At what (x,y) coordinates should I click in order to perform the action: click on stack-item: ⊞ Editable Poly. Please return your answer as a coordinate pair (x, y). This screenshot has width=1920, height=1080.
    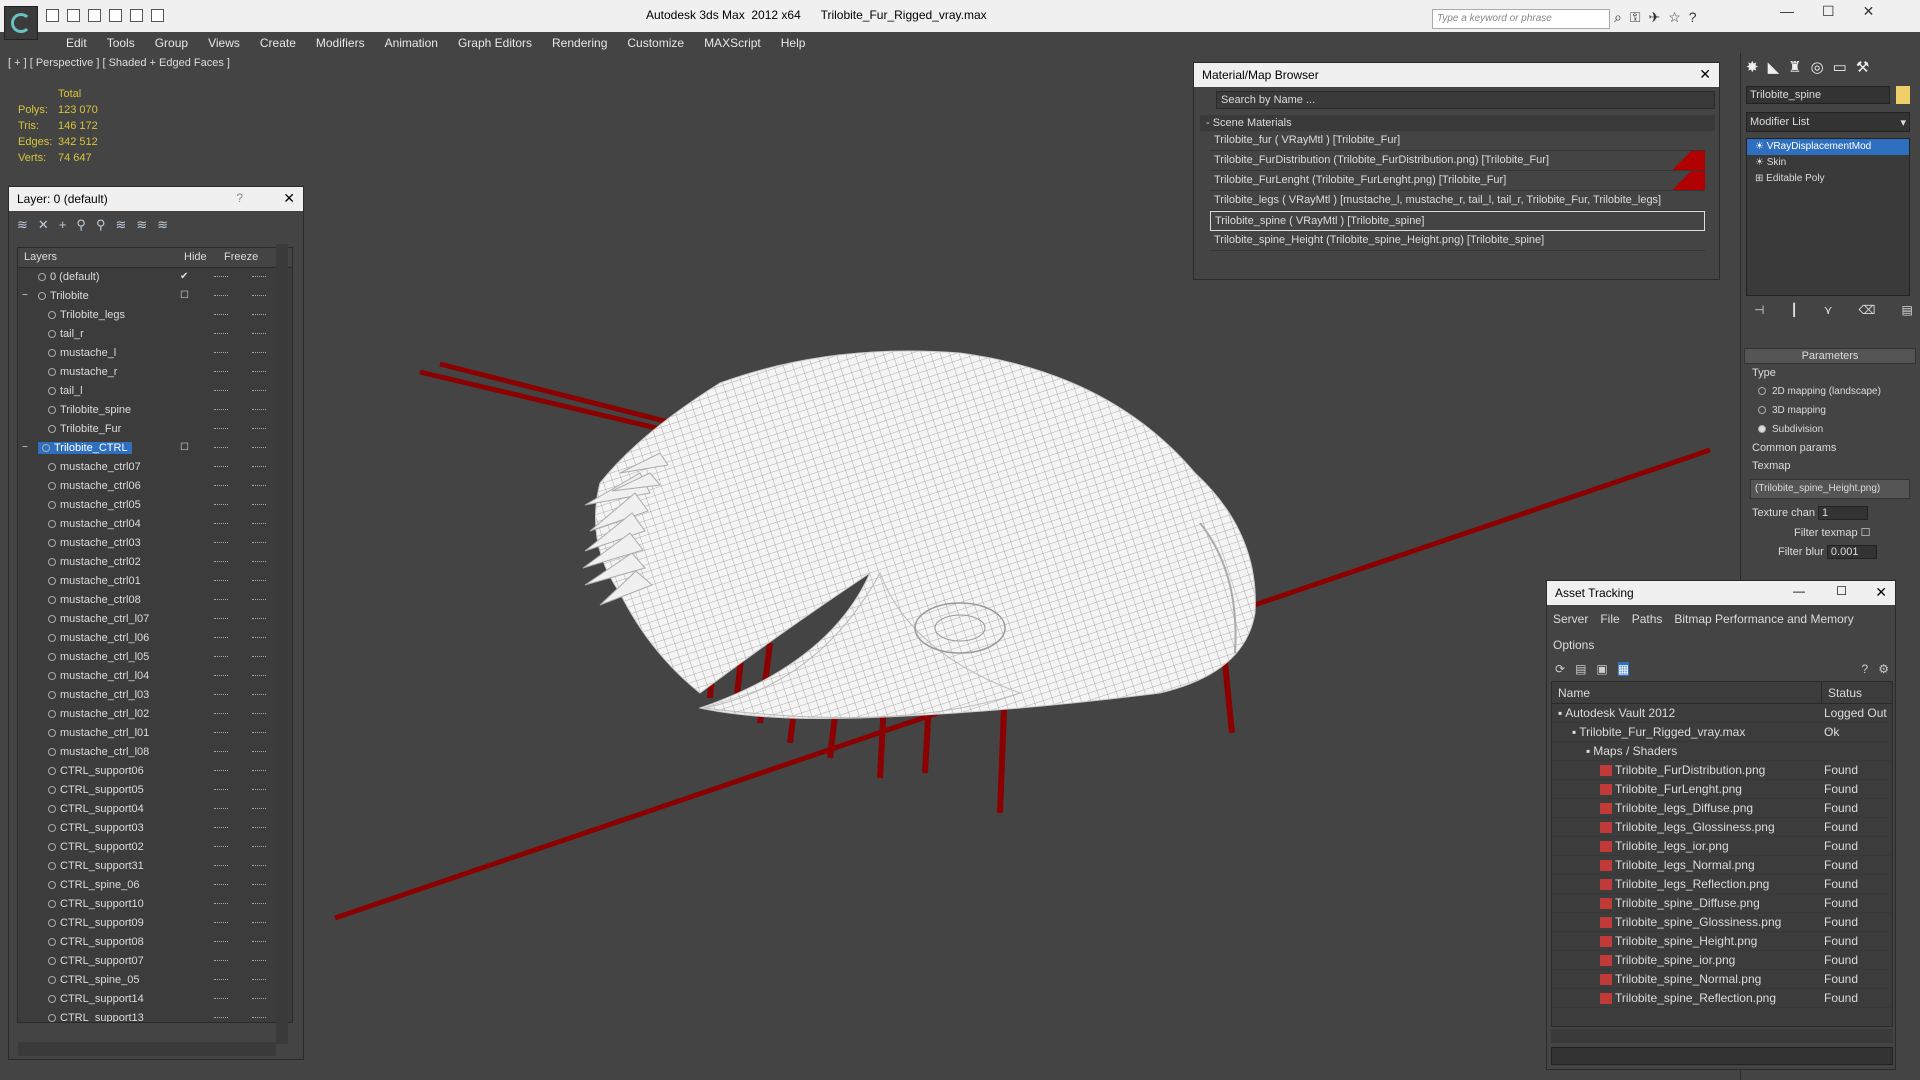
    Looking at the image, I should click on (1828, 179).